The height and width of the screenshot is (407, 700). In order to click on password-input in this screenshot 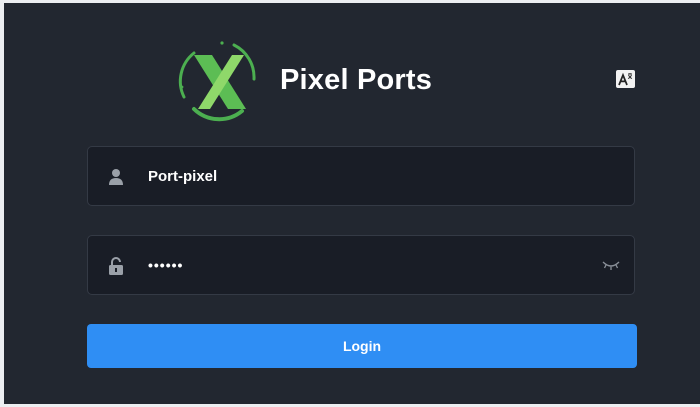, I will do `click(363, 265)`.